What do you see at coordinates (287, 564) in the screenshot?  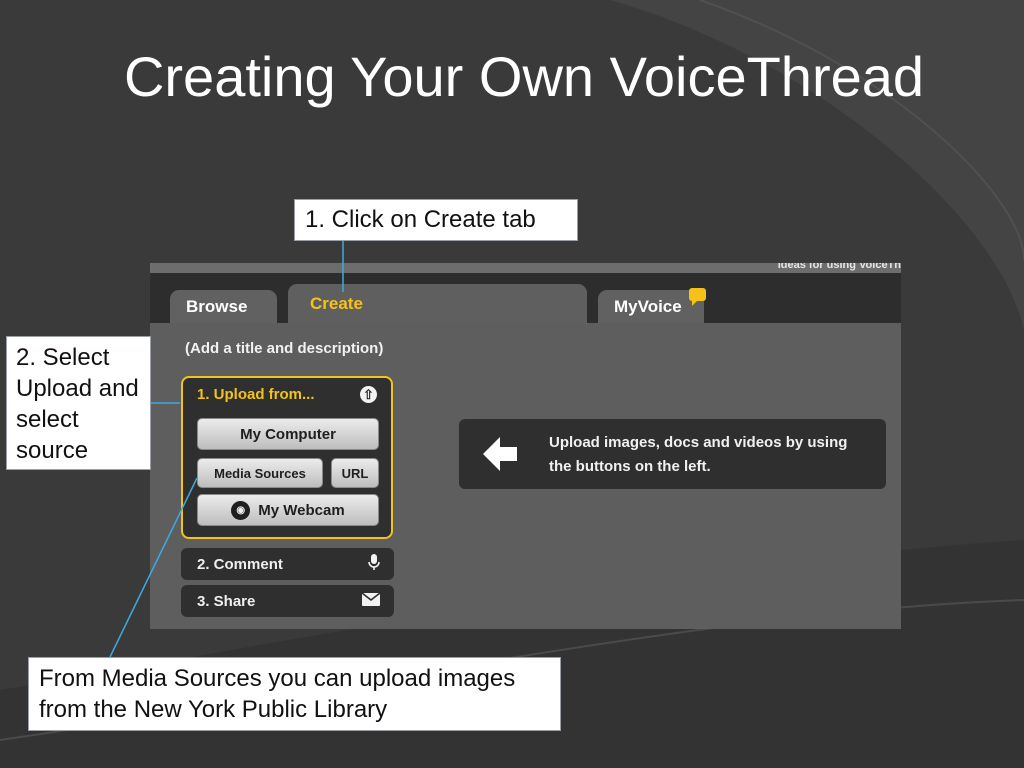 I see `comment-step: 2. Comment` at bounding box center [287, 564].